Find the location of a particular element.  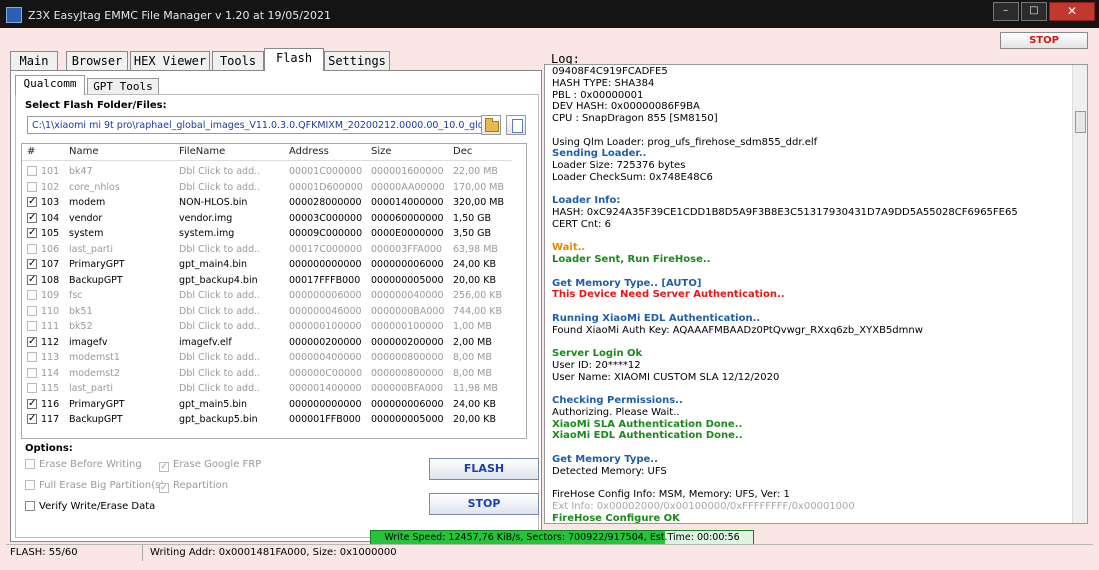

cell-size: 0000E0000000 is located at coordinates (407, 233).